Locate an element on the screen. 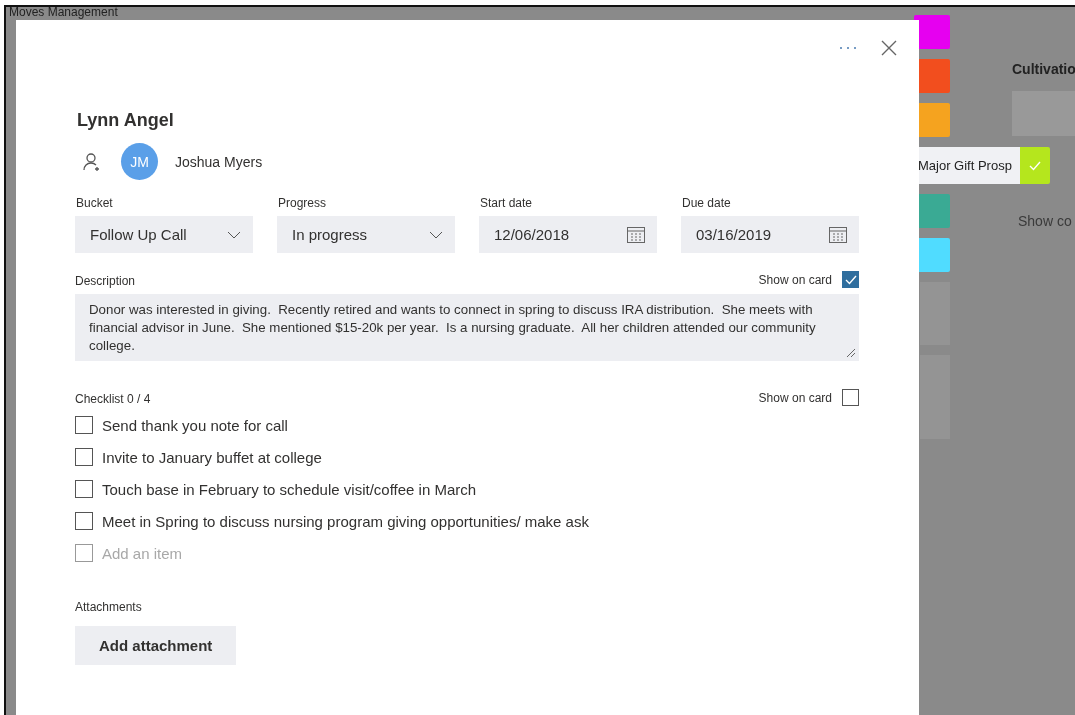  dropdown: In progress is located at coordinates (366, 234).